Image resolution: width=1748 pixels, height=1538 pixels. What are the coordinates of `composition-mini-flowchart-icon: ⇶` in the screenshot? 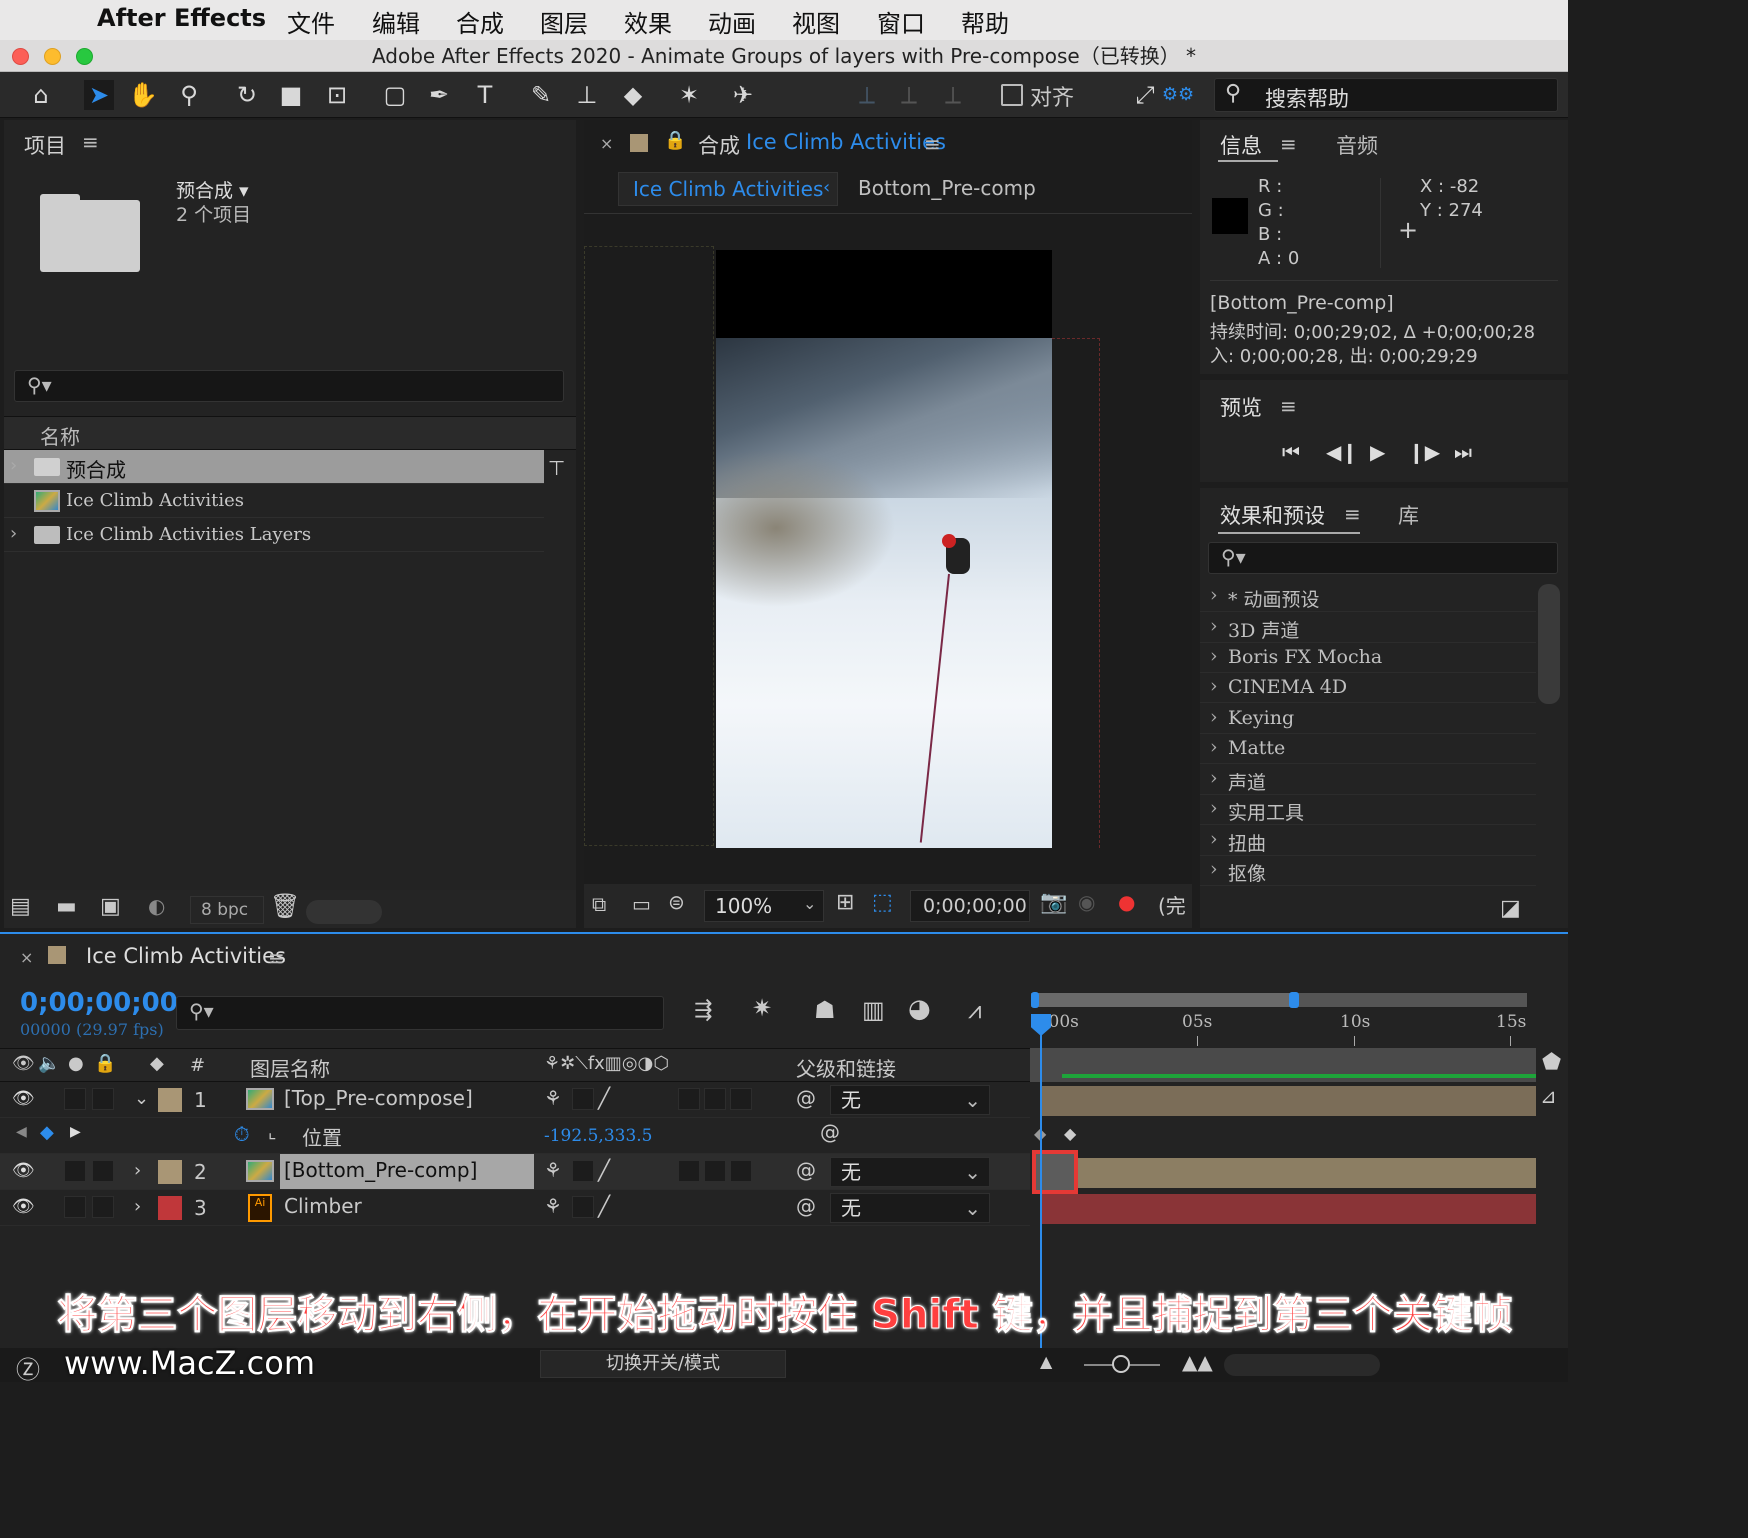 It's located at (703, 1010).